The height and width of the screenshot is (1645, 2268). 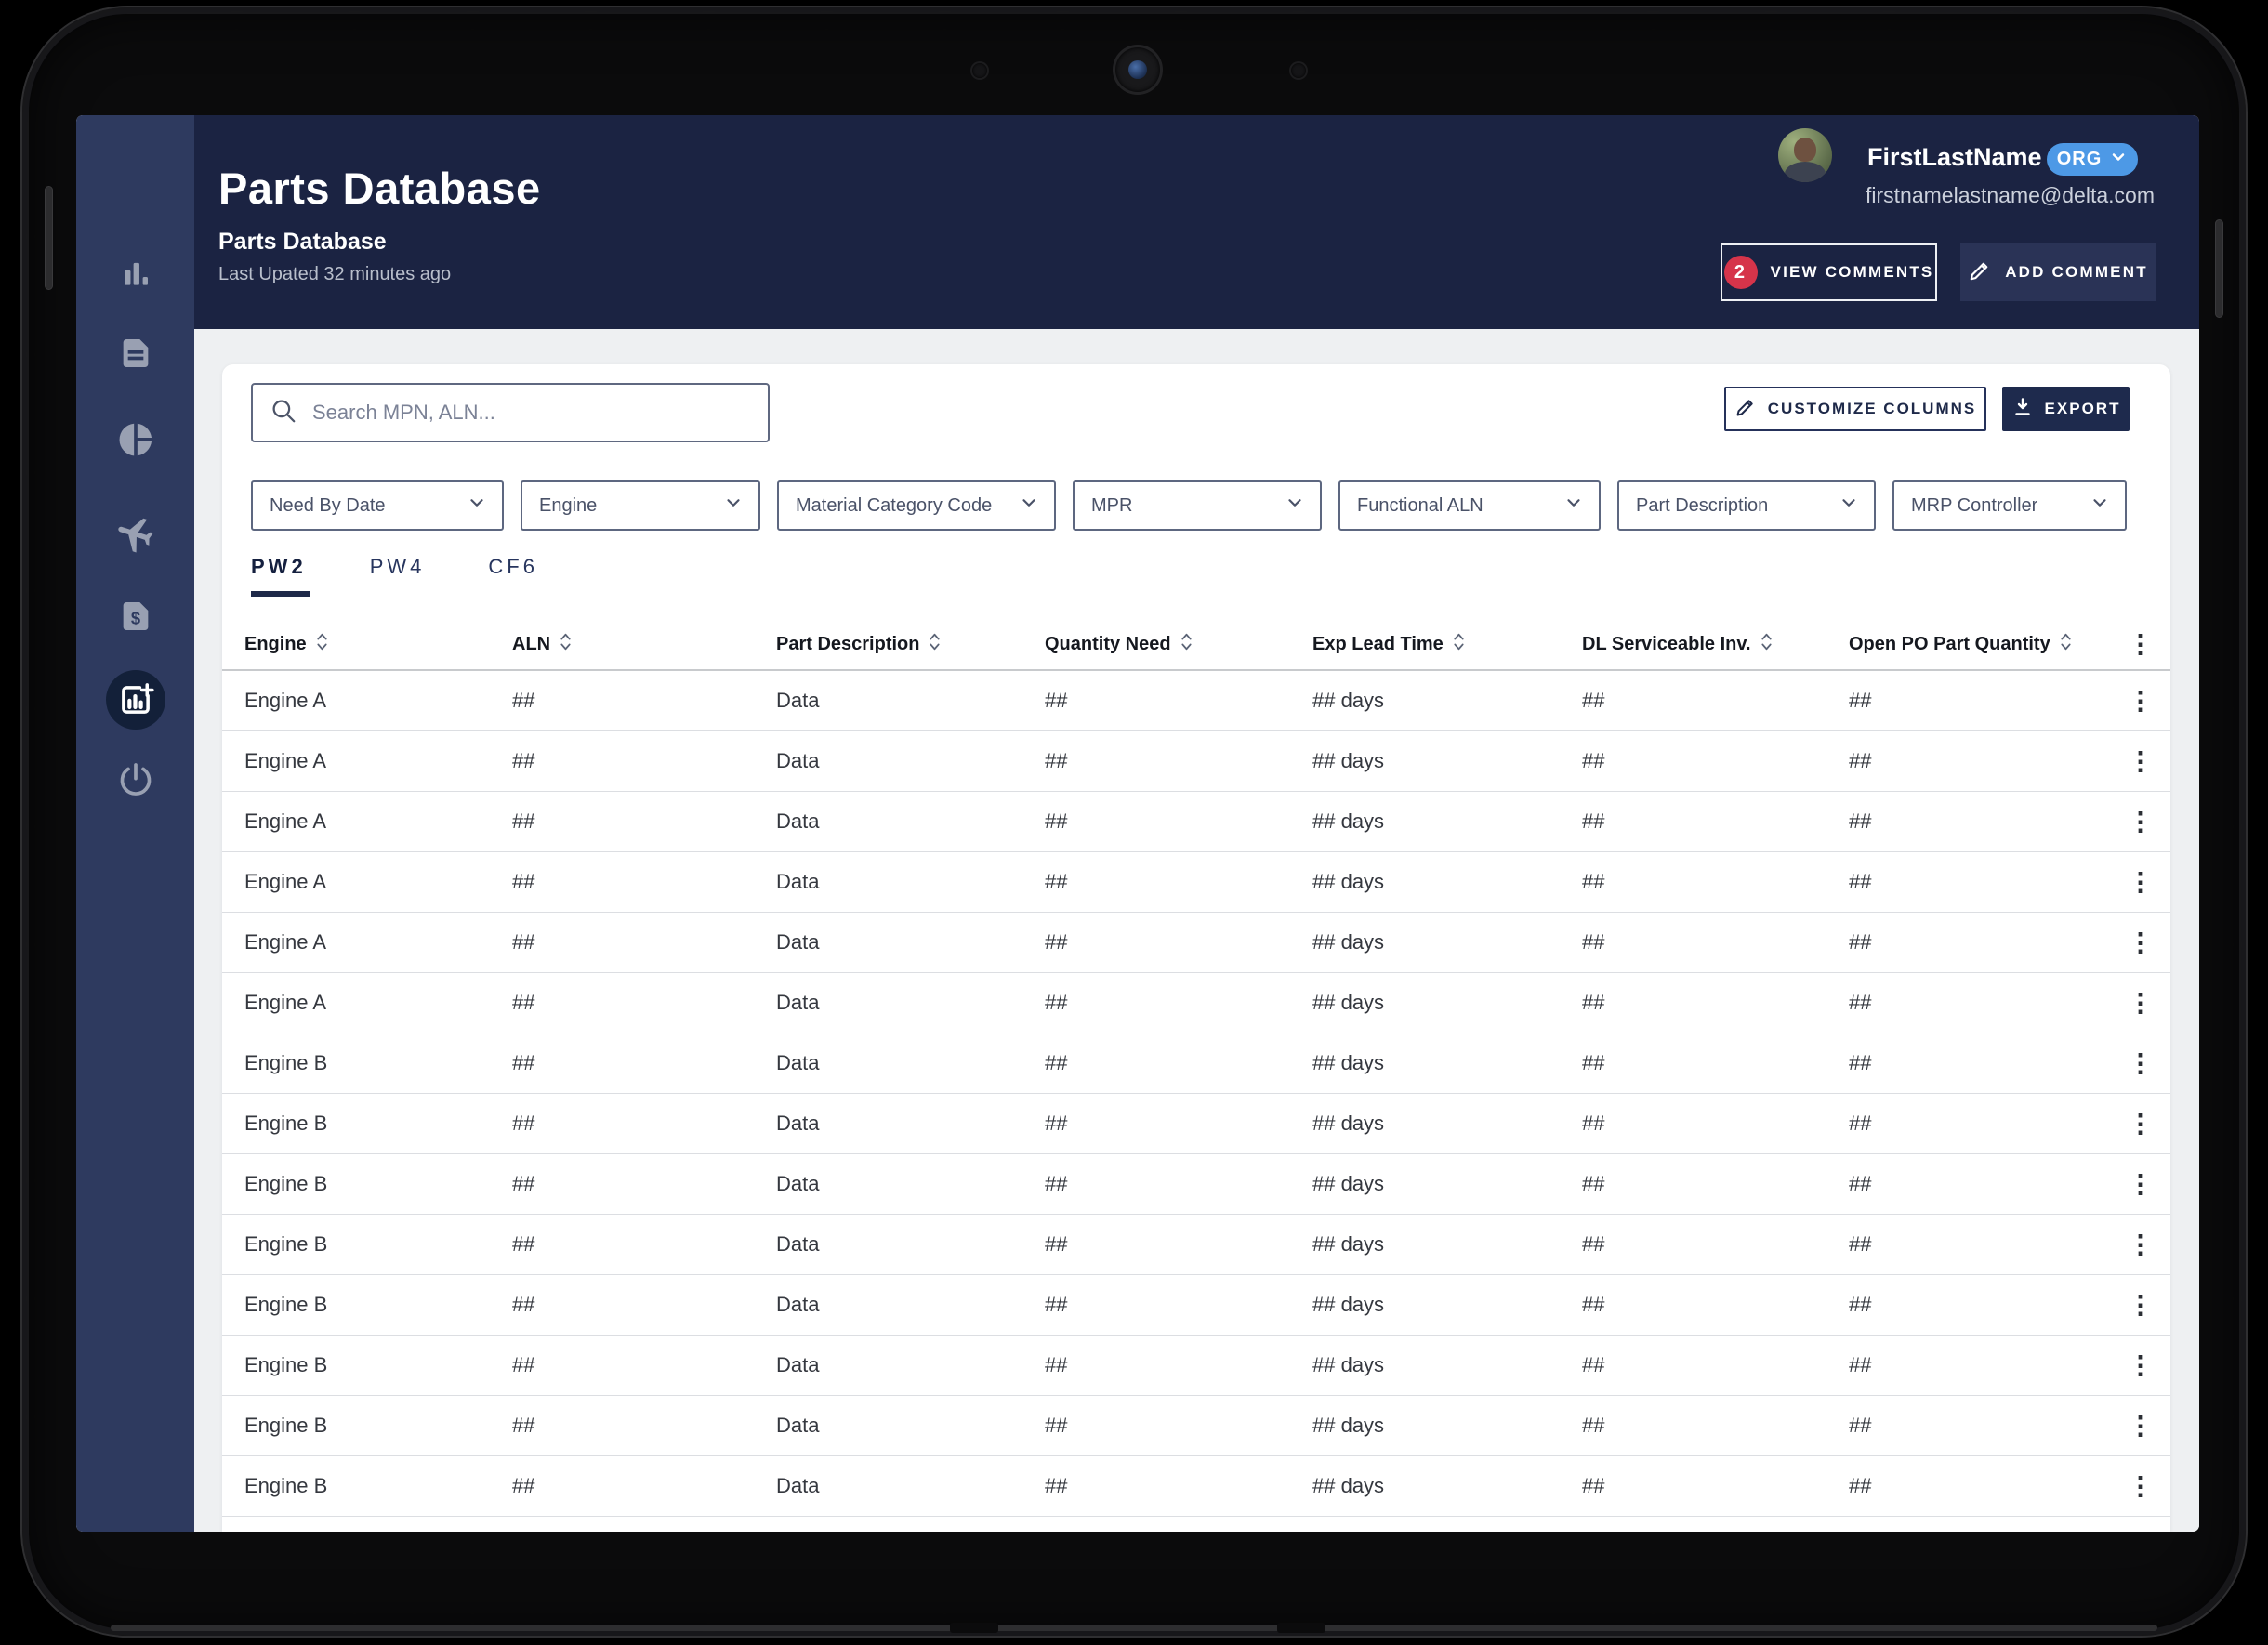 I want to click on export-button: EXPORT, so click(x=2066, y=409).